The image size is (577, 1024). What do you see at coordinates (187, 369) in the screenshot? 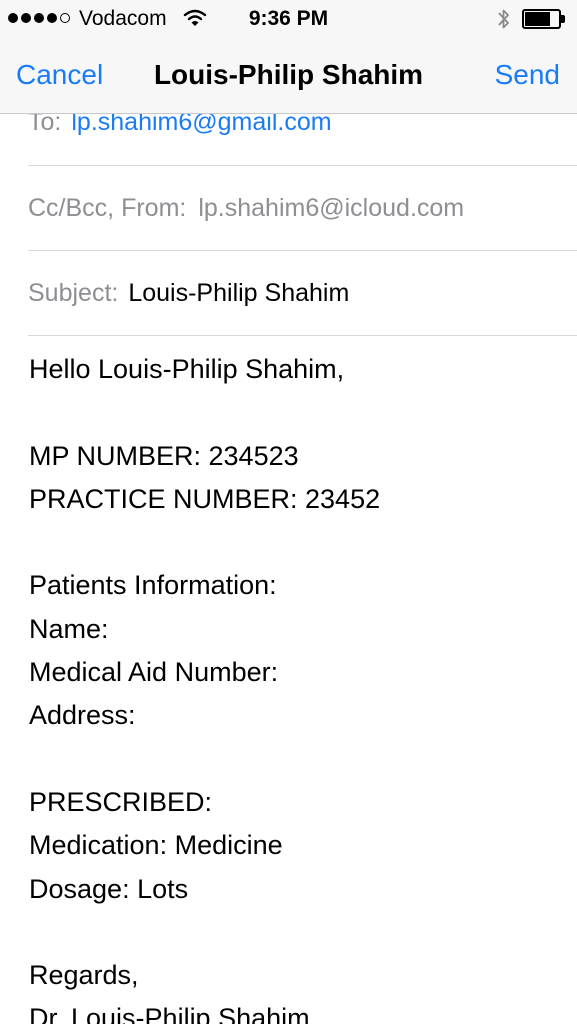
I see `body-greeting: Hello Louis-Philip Shahim,` at bounding box center [187, 369].